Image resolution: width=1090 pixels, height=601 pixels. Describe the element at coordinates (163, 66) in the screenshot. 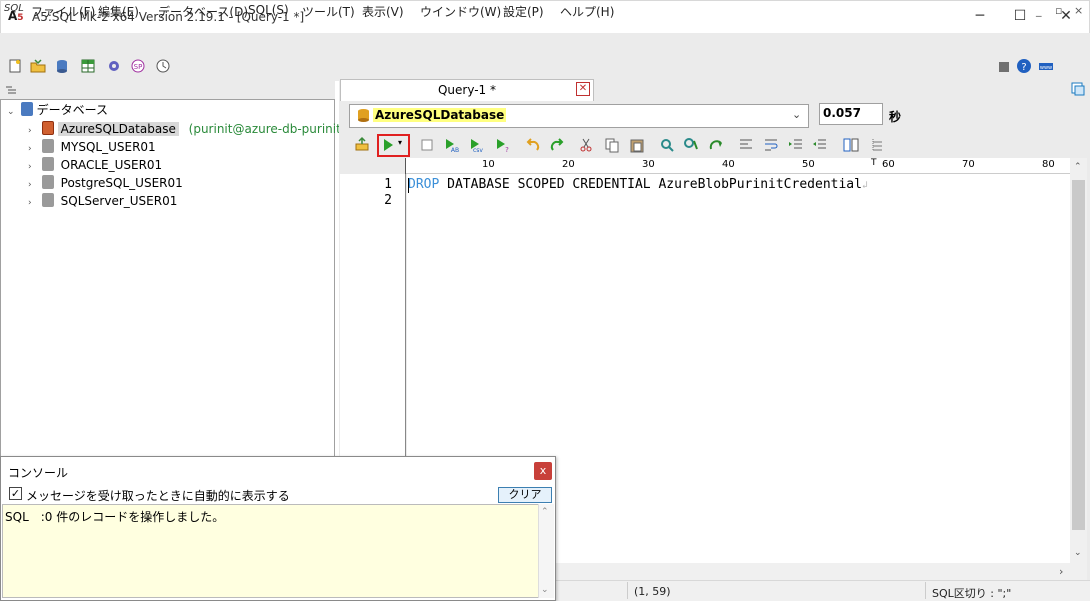

I see `history-icon` at that location.